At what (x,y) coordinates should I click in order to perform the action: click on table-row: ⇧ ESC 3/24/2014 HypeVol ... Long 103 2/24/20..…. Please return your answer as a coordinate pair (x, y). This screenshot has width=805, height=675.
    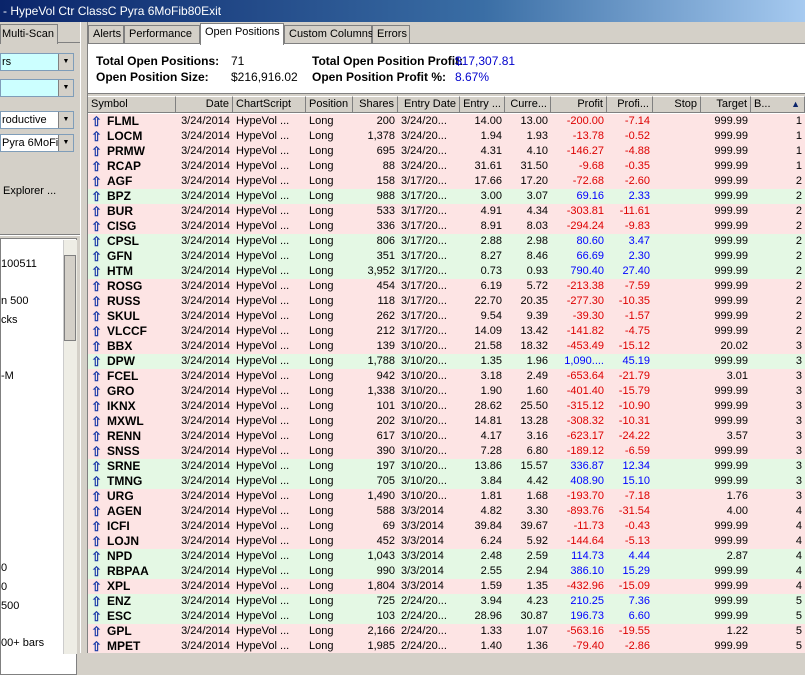
    Looking at the image, I should click on (446, 616).